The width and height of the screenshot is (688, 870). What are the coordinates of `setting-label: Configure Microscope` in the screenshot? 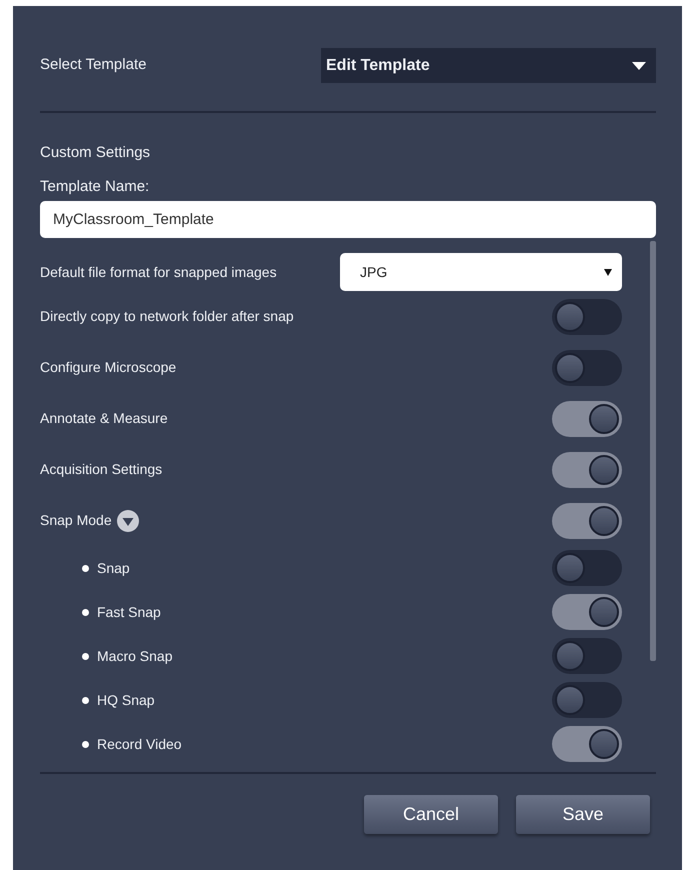 It's located at (108, 367).